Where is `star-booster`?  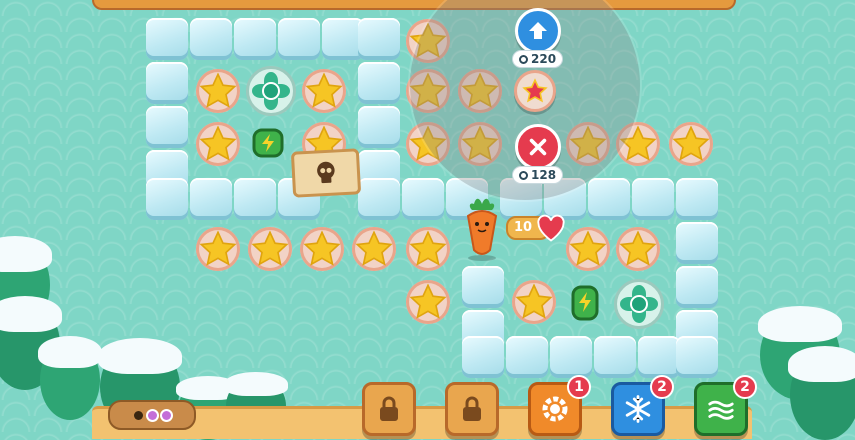 star-booster is located at coordinates (535, 91).